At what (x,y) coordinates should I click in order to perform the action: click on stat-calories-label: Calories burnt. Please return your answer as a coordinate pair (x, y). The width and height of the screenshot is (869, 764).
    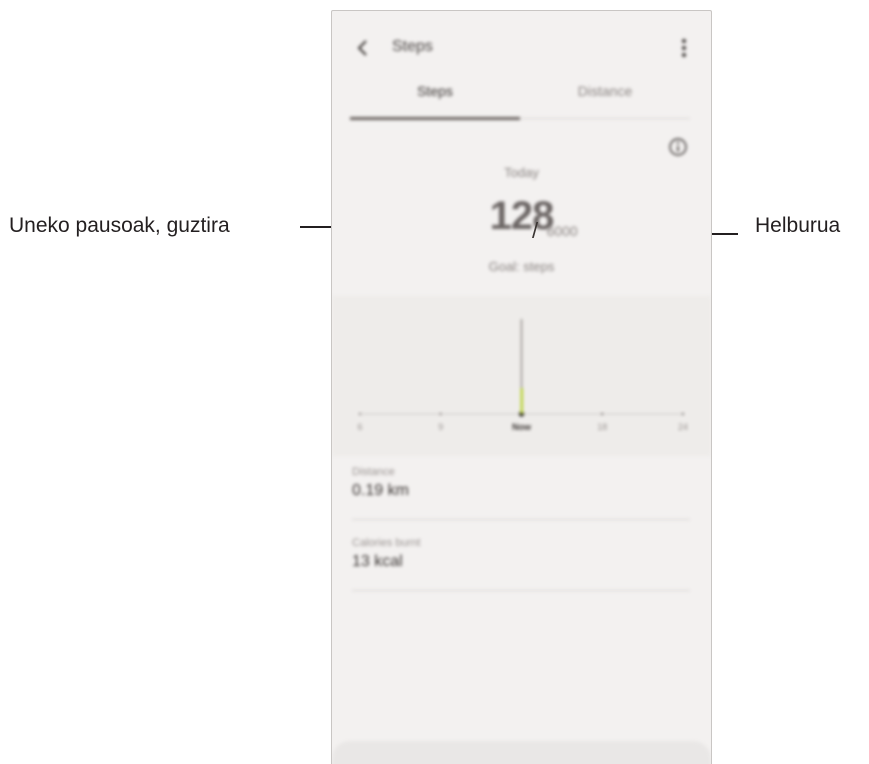
    Looking at the image, I should click on (386, 543).